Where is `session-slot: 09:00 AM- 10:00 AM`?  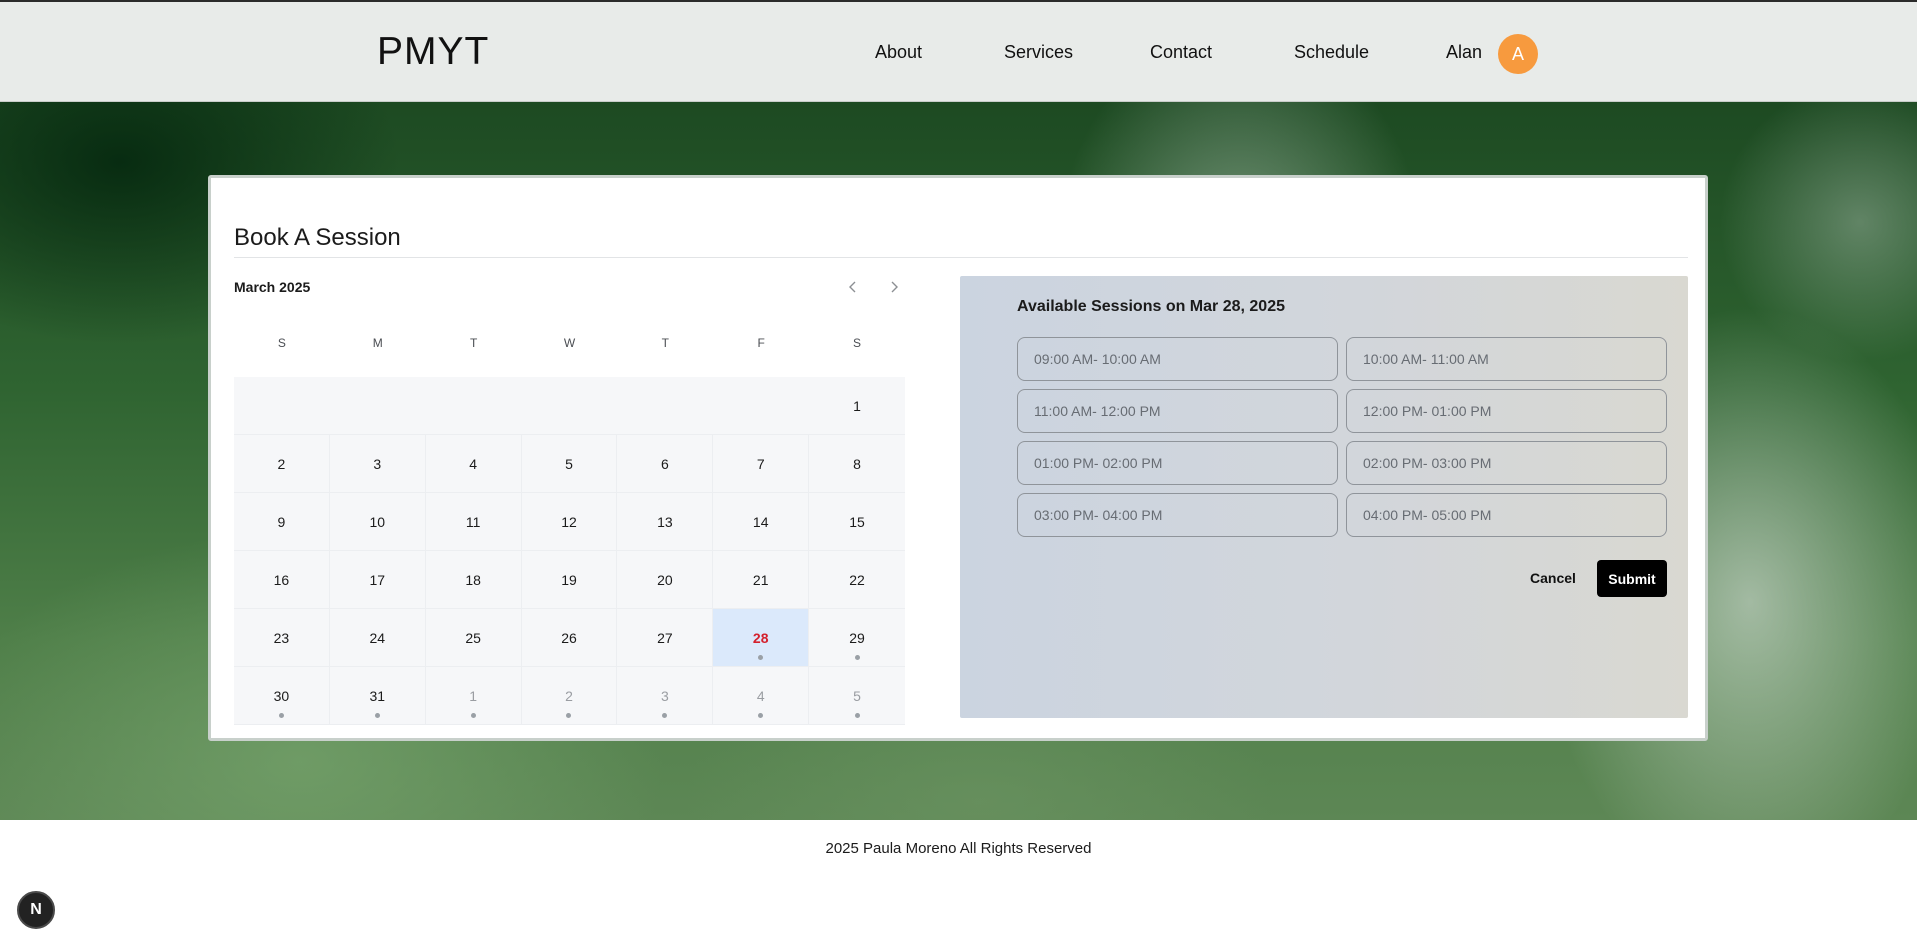 session-slot: 09:00 AM- 10:00 AM is located at coordinates (1177, 359).